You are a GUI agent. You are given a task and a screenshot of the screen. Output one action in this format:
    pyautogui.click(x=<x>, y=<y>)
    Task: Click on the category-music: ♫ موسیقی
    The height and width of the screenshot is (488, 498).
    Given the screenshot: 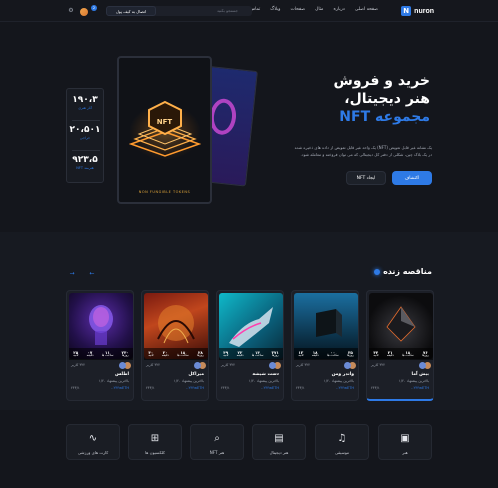 What is the action you would take?
    pyautogui.click(x=342, y=442)
    